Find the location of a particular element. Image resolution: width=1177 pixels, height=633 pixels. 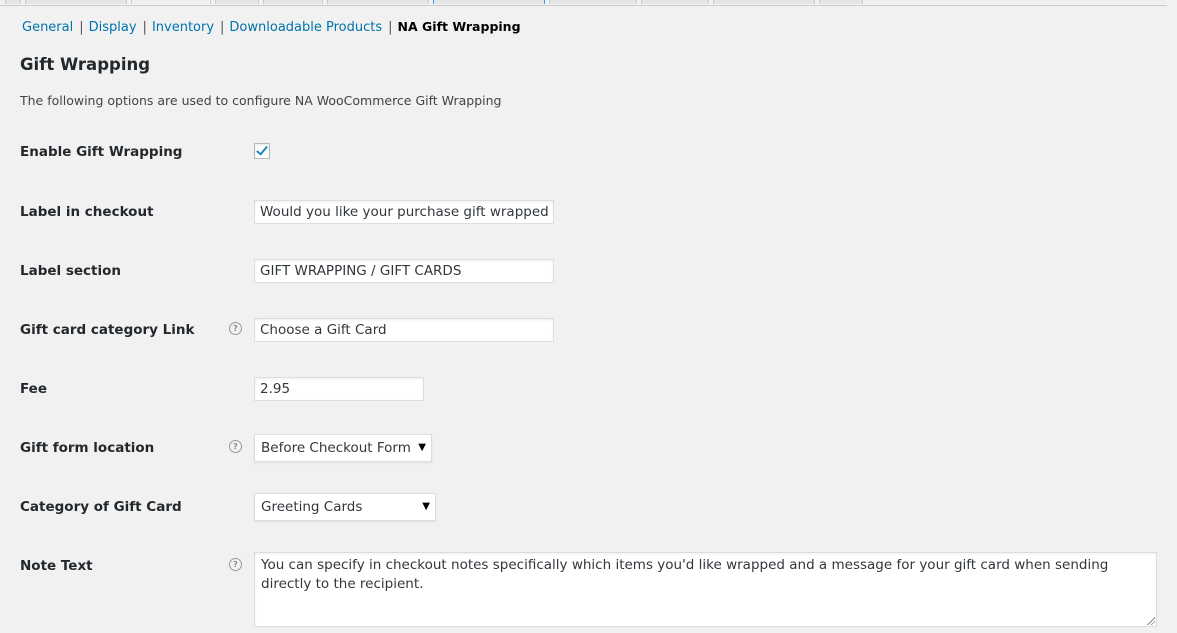

enable-gift-wrapping-label: Enable Gift Wrapping is located at coordinates (101, 152).